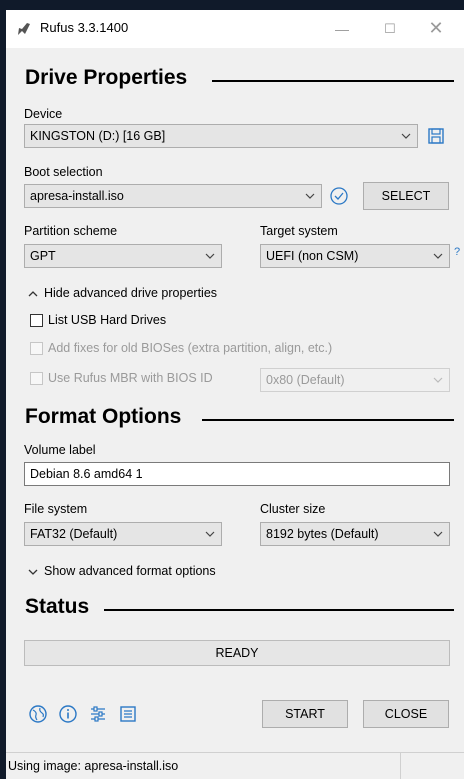  Describe the element at coordinates (436, 29) in the screenshot. I see `close-window-button: ✕` at that location.